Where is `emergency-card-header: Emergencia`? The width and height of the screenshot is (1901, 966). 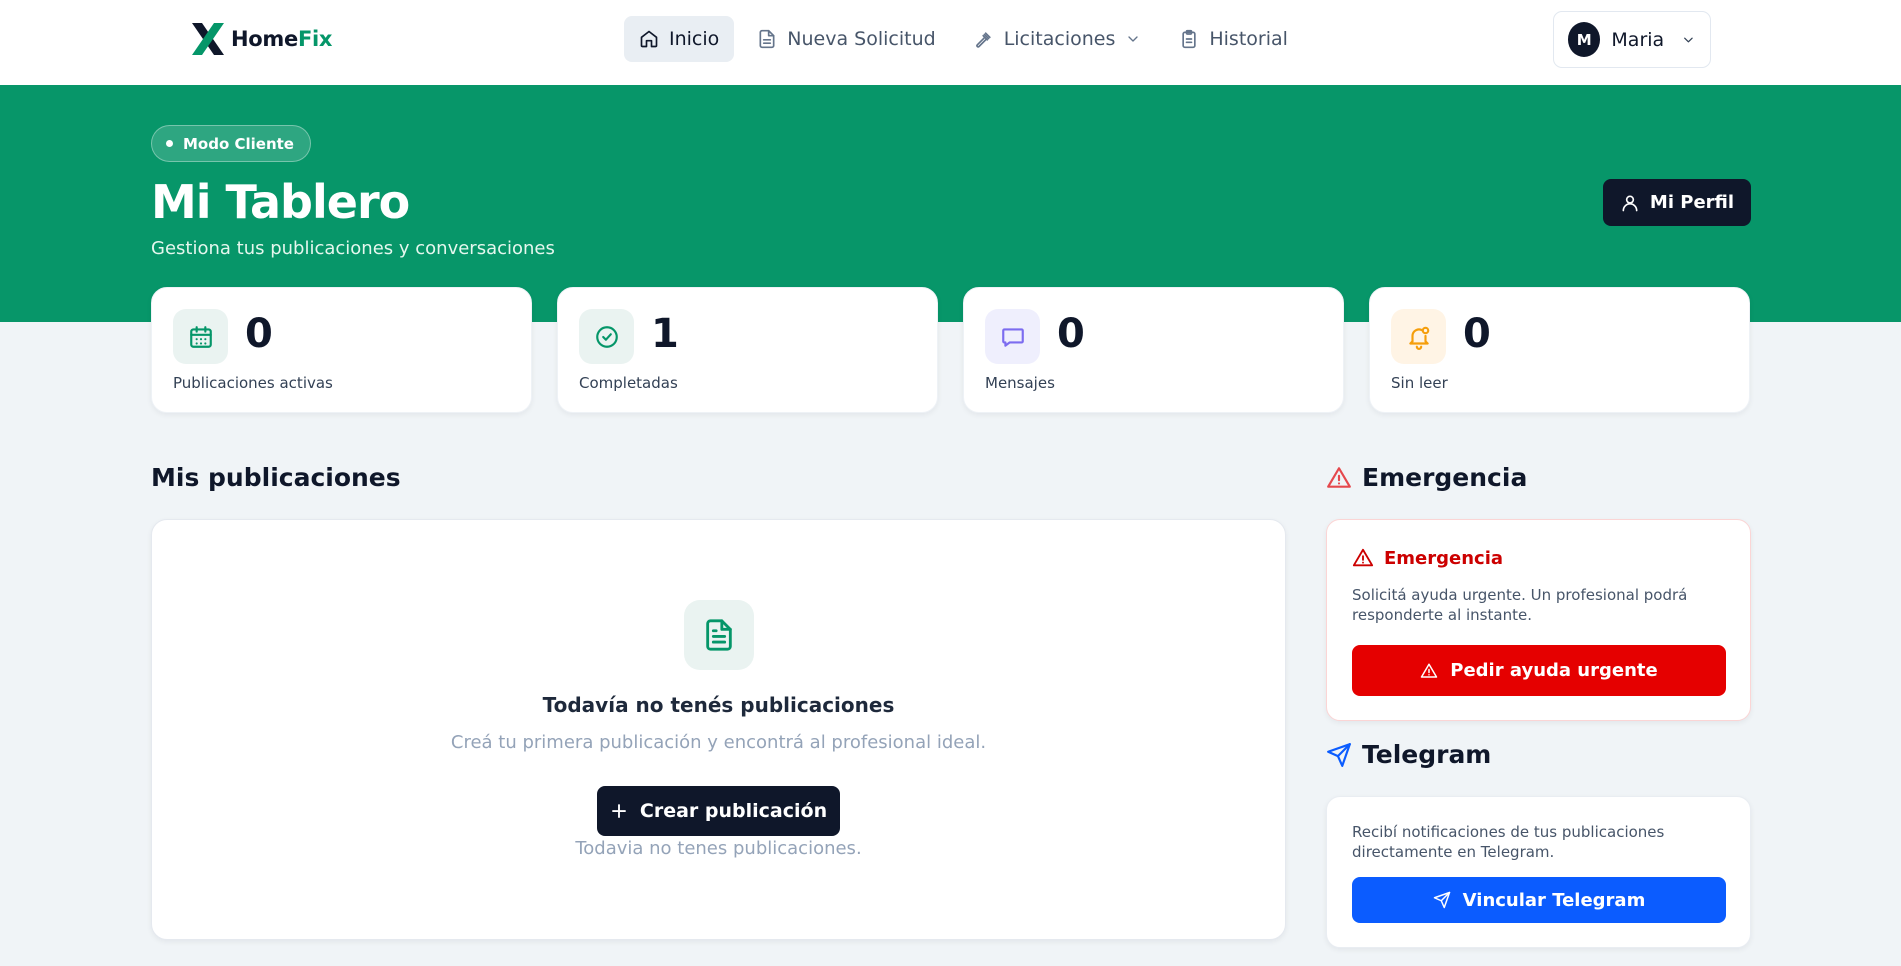 emergency-card-header: Emergencia is located at coordinates (1427, 558).